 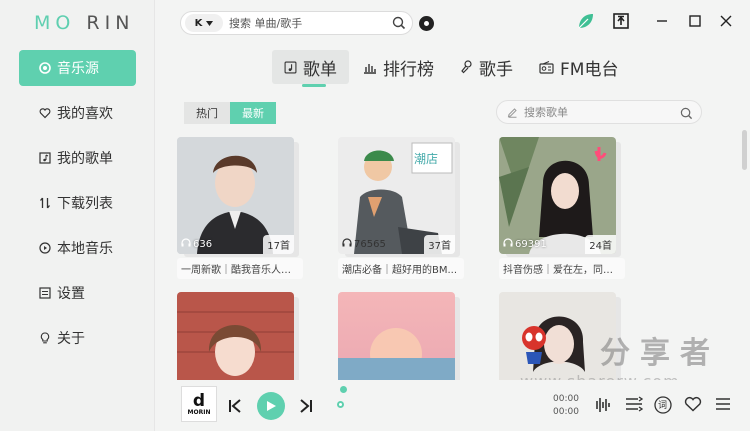 What do you see at coordinates (396, 195) in the screenshot?
I see `playlist-cover: 潮店 76565 37首` at bounding box center [396, 195].